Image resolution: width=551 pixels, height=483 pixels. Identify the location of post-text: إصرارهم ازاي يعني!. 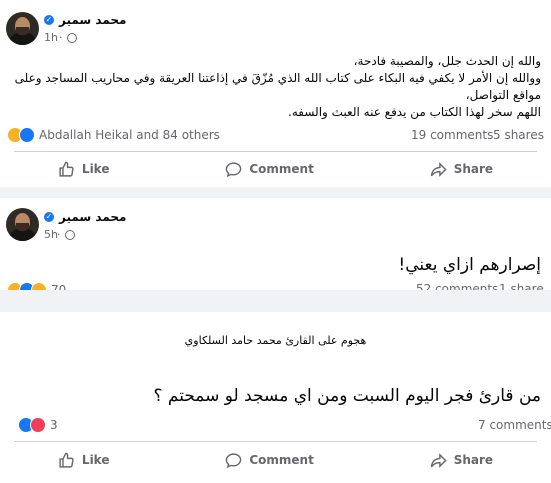
(469, 265).